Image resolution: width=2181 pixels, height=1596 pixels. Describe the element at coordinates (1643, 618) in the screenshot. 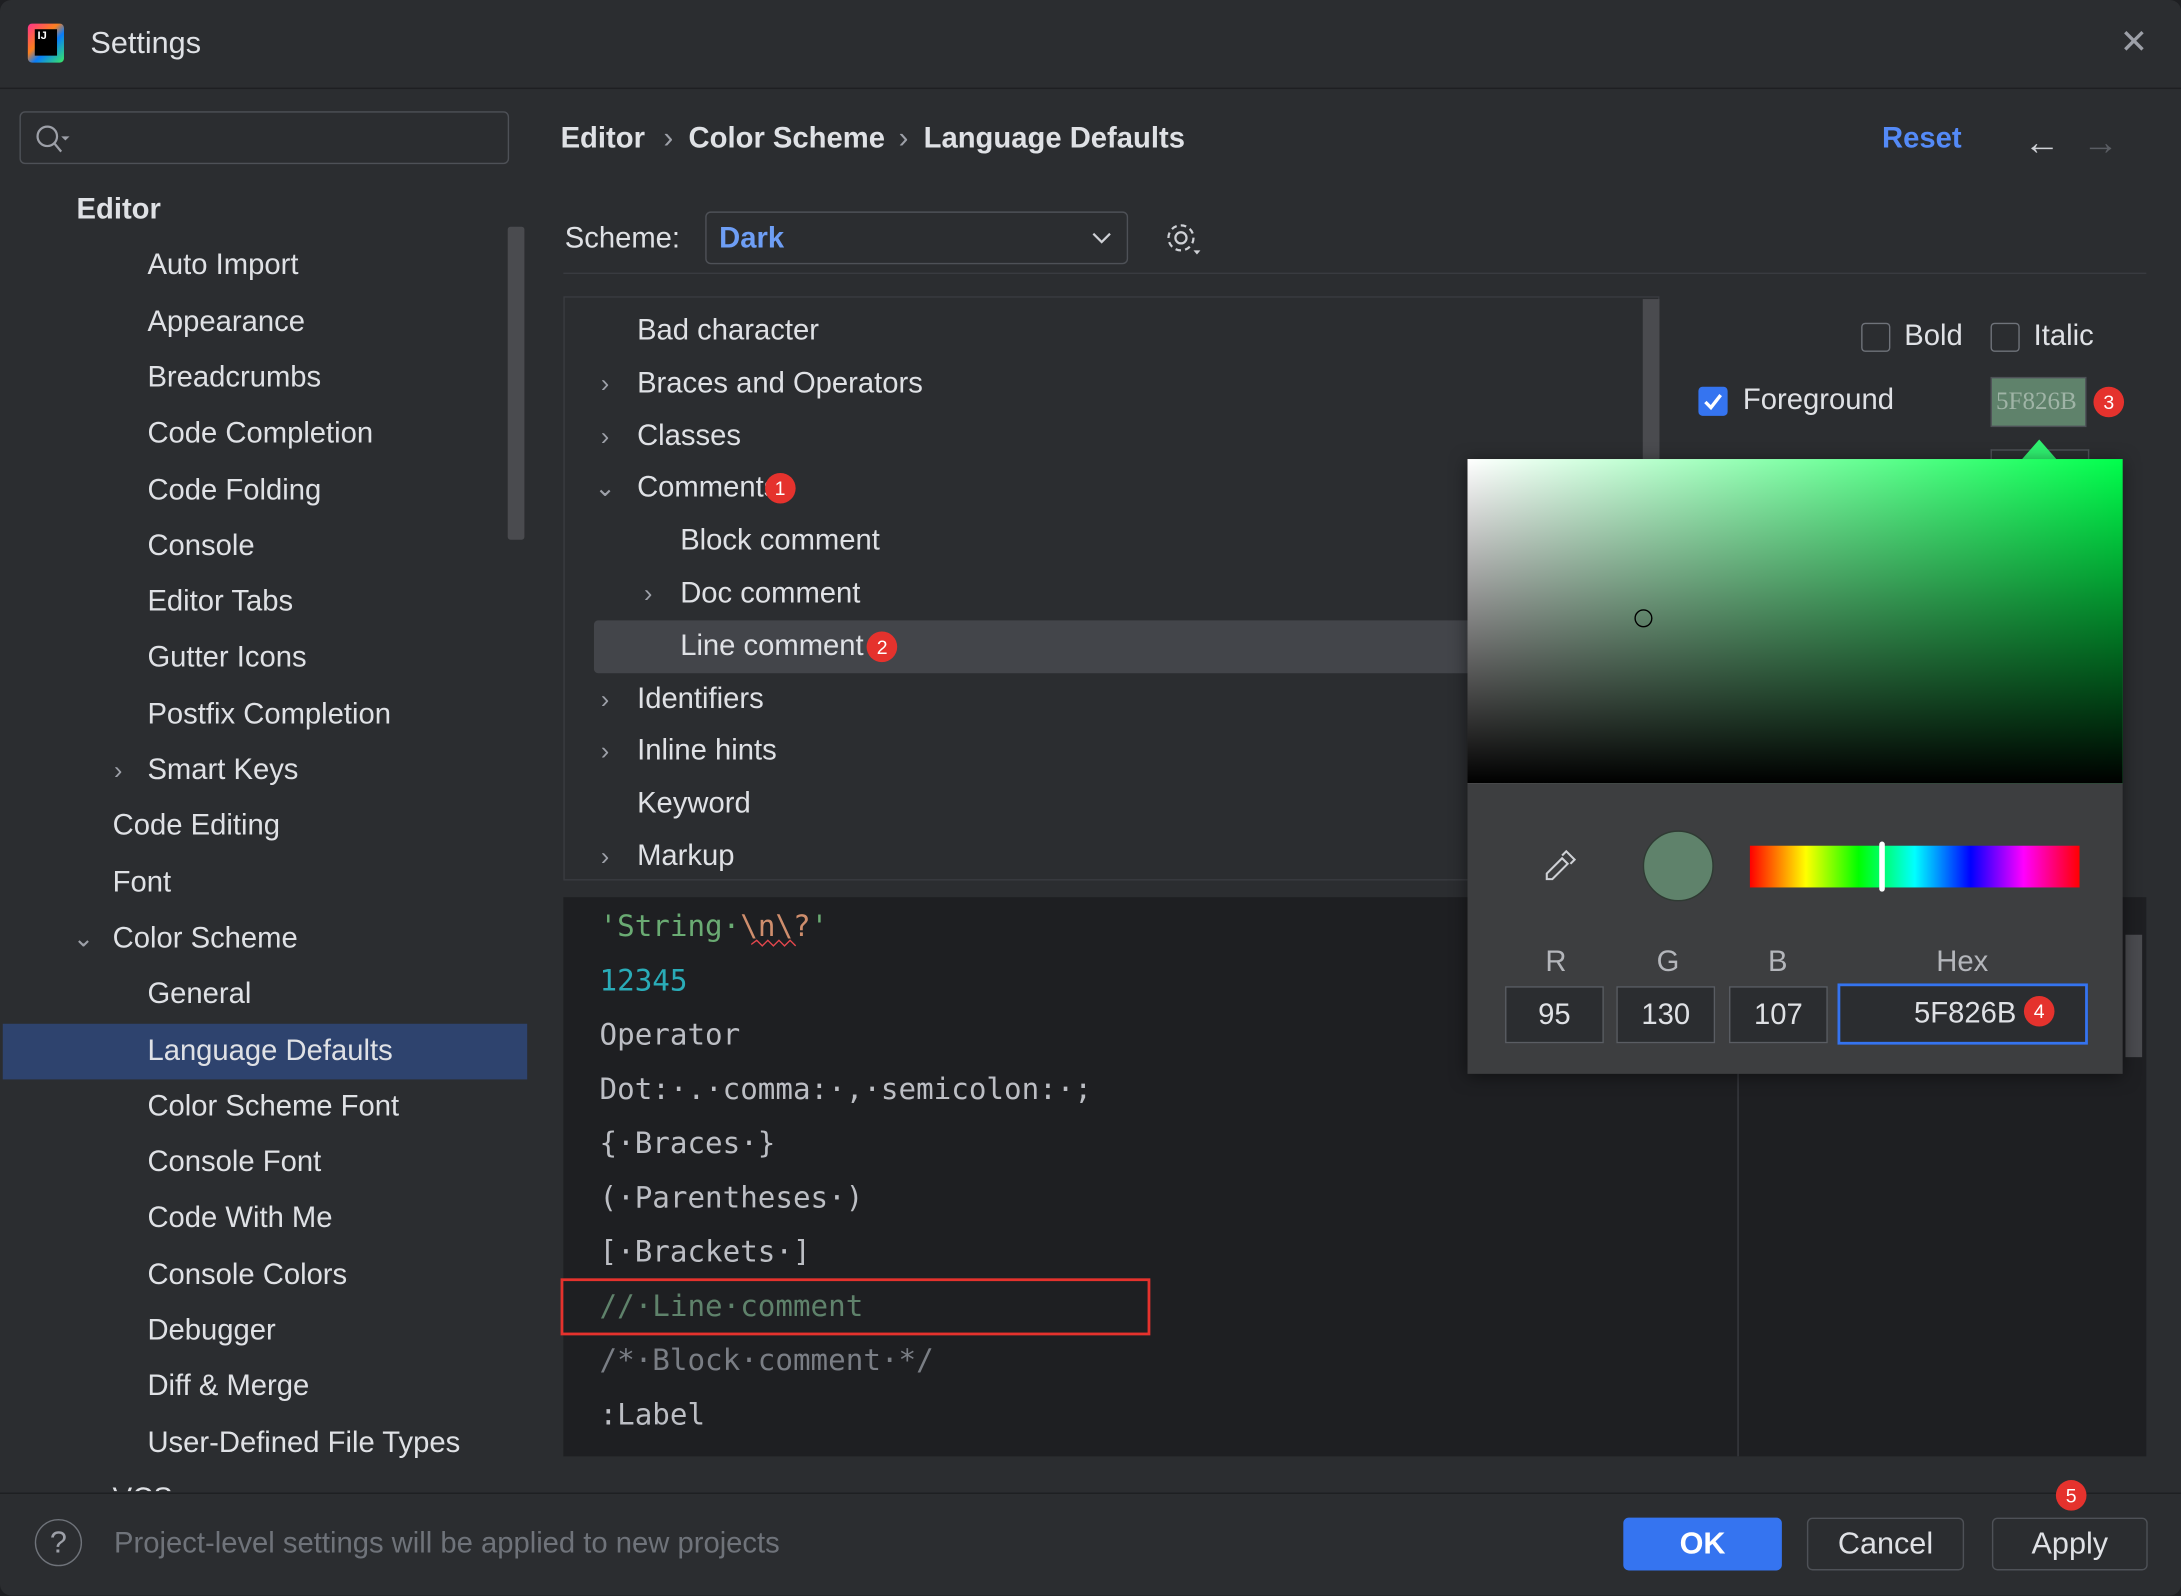

I see `color-cursor` at that location.